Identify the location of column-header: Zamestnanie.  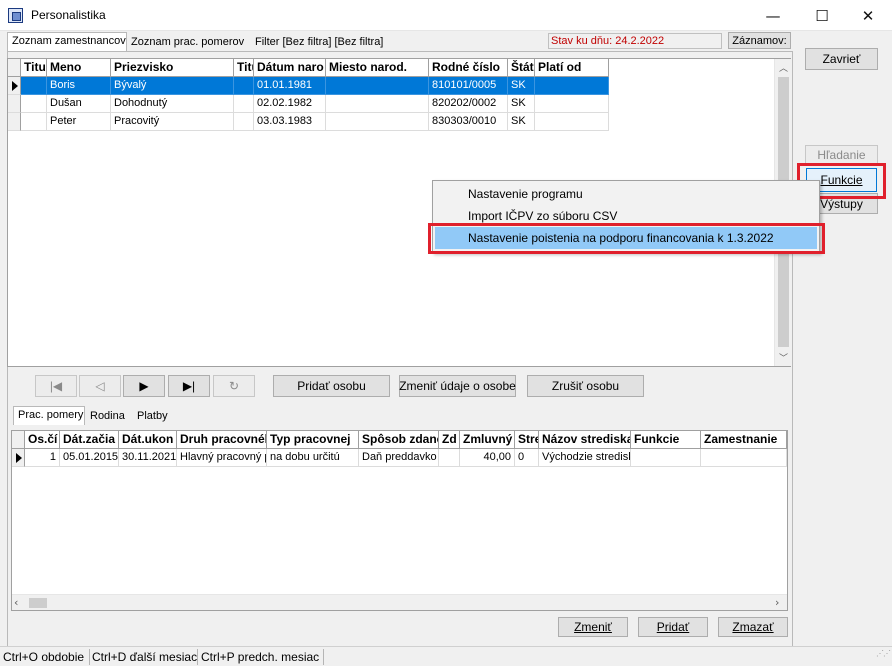
(744, 440).